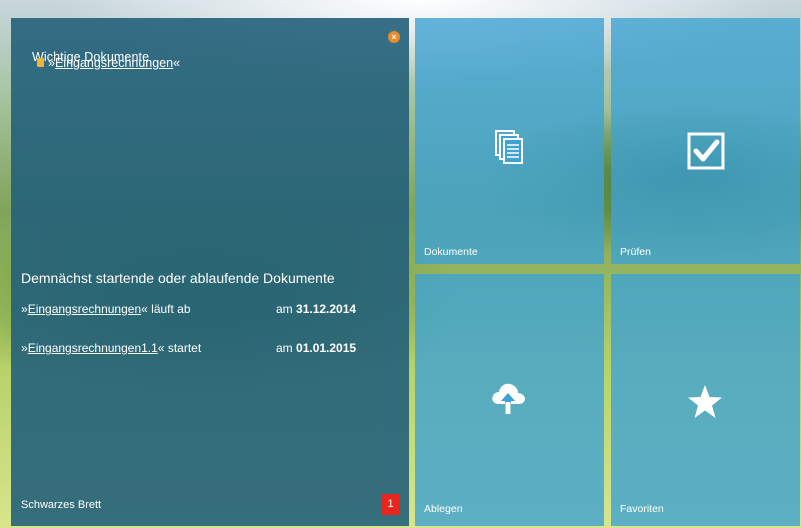 This screenshot has height=528, width=801. What do you see at coordinates (183, 348) in the screenshot?
I see `row-status: startet` at bounding box center [183, 348].